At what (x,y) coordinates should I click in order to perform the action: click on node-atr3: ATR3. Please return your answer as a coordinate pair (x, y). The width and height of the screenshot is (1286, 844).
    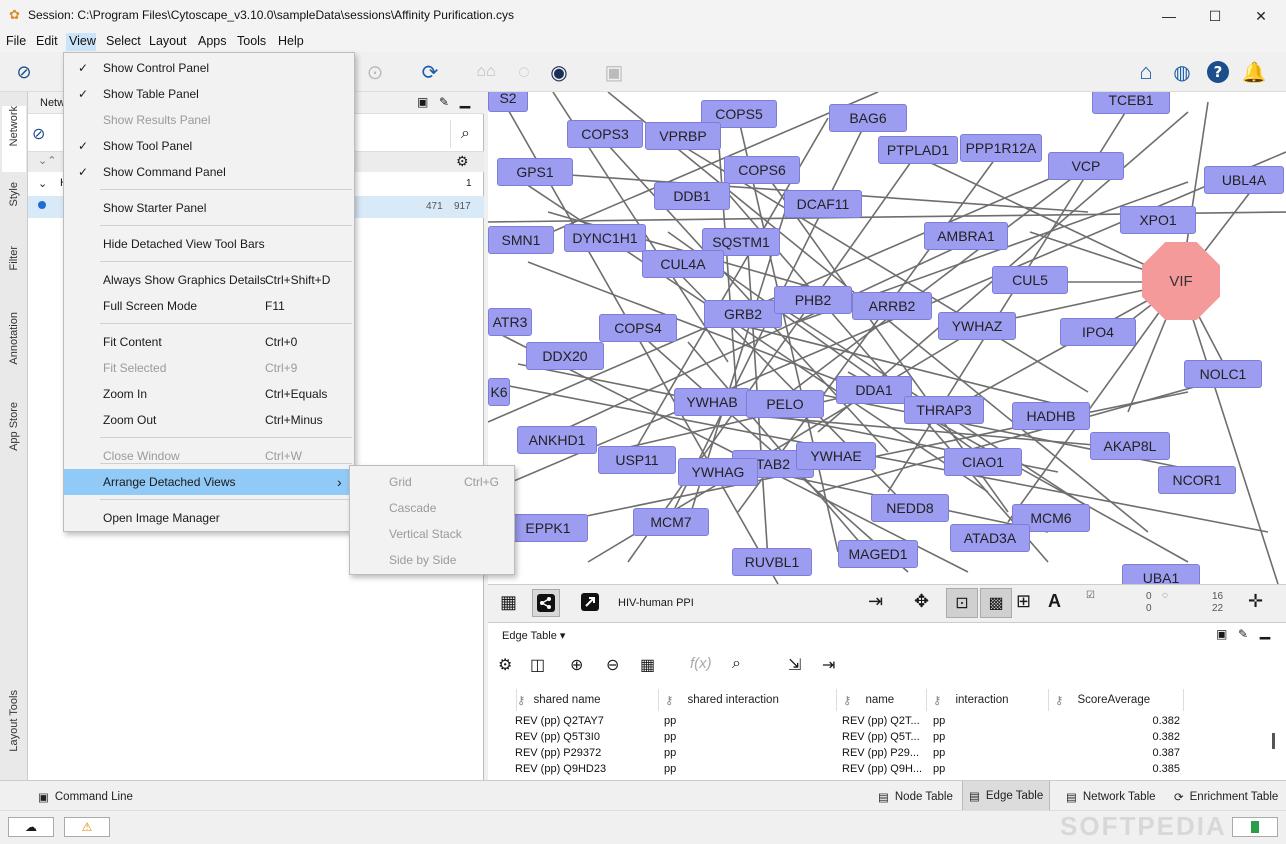
    Looking at the image, I should click on (510, 322).